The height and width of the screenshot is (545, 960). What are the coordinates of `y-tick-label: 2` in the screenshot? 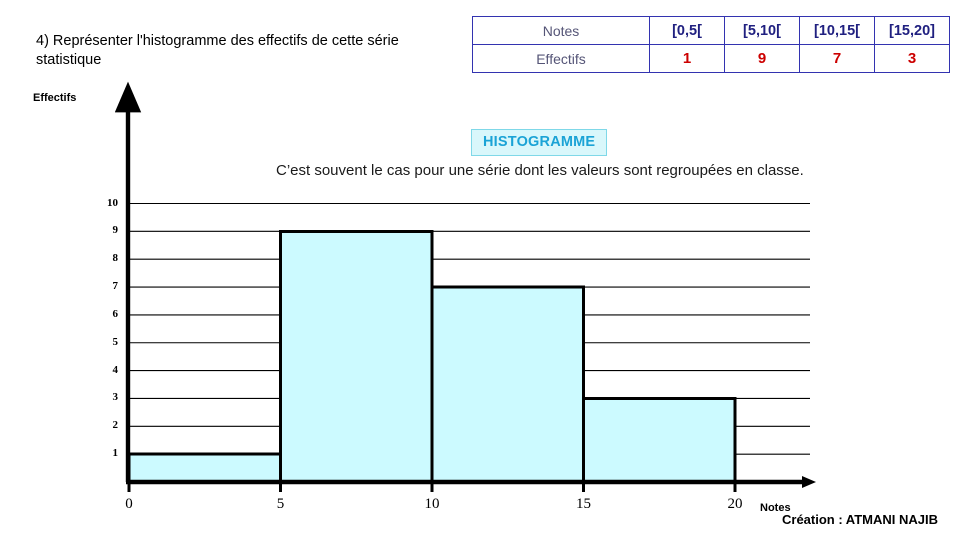 It's located at (115, 425).